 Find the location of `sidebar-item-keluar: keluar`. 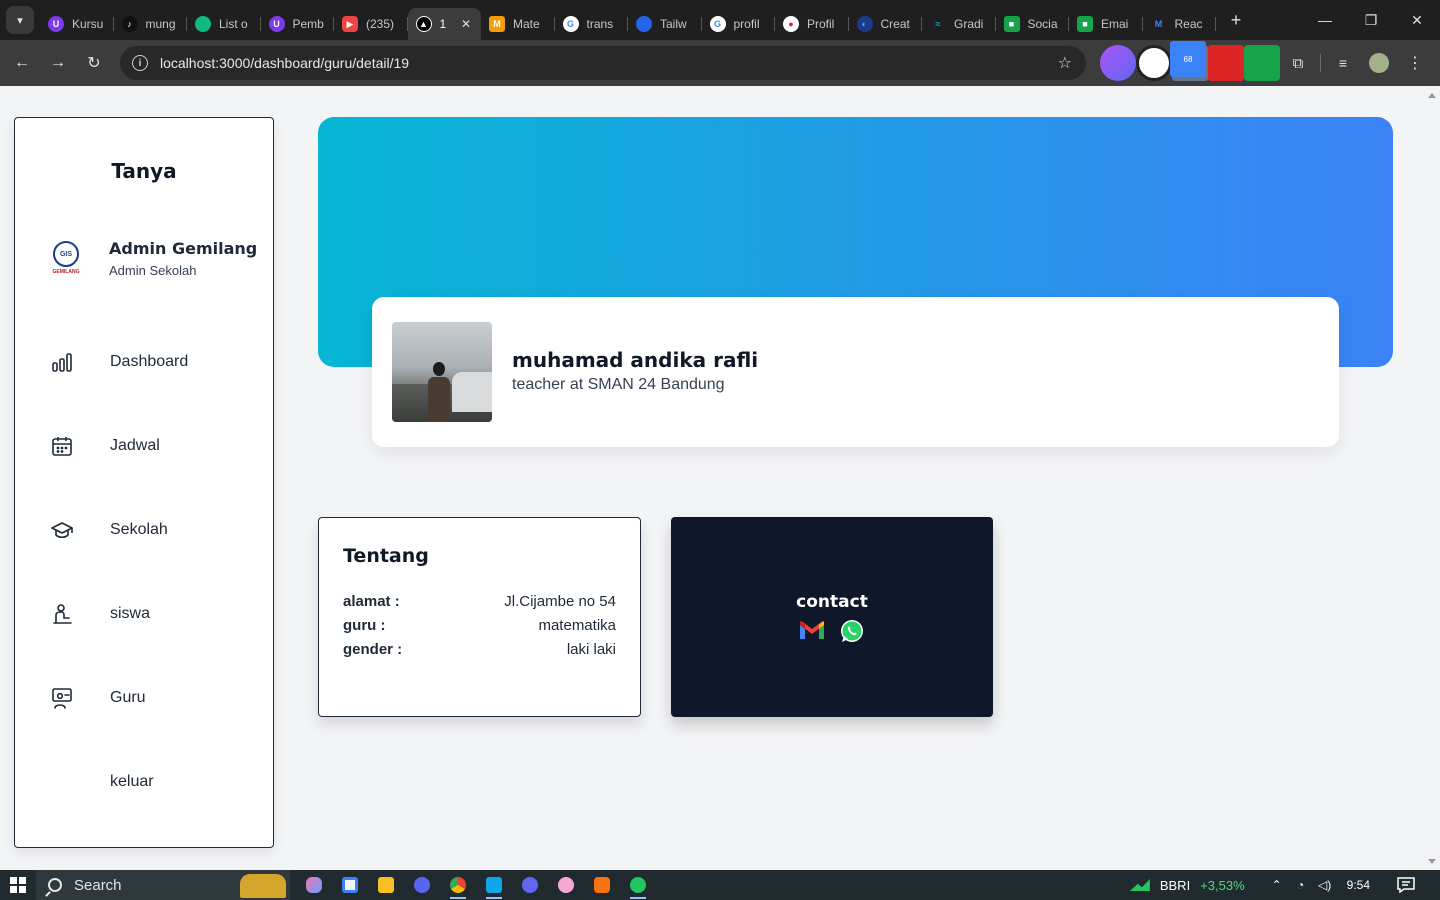

sidebar-item-keluar: keluar is located at coordinates (119, 812).